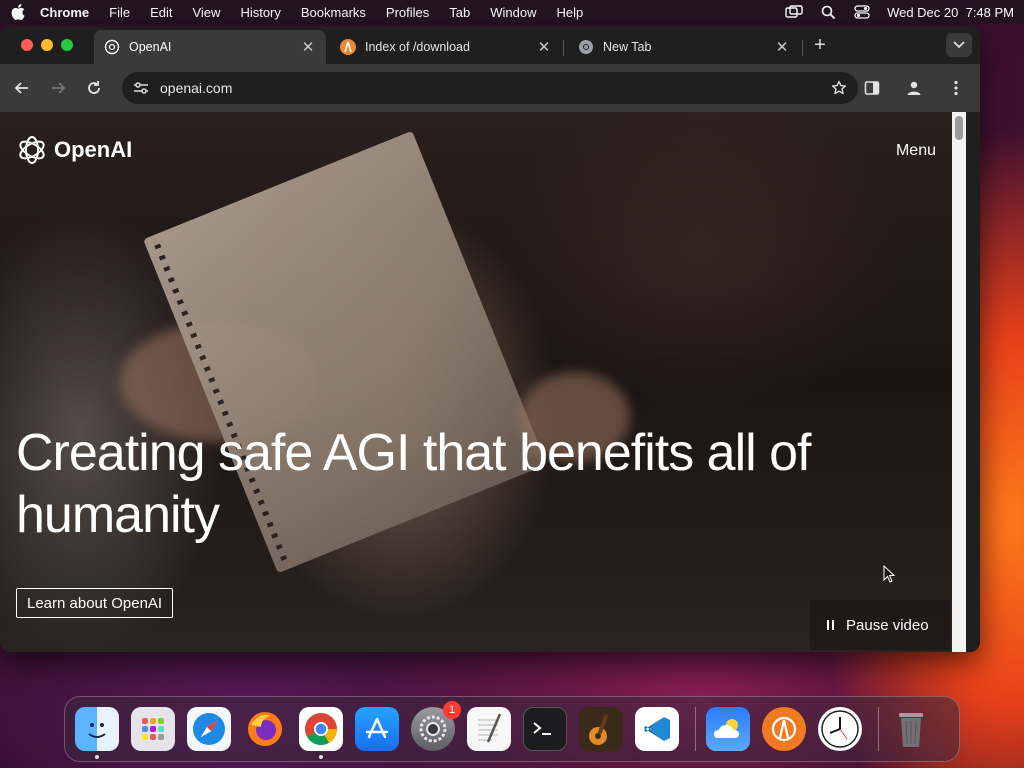 The image size is (1024, 768). I want to click on back-button, so click(22, 88).